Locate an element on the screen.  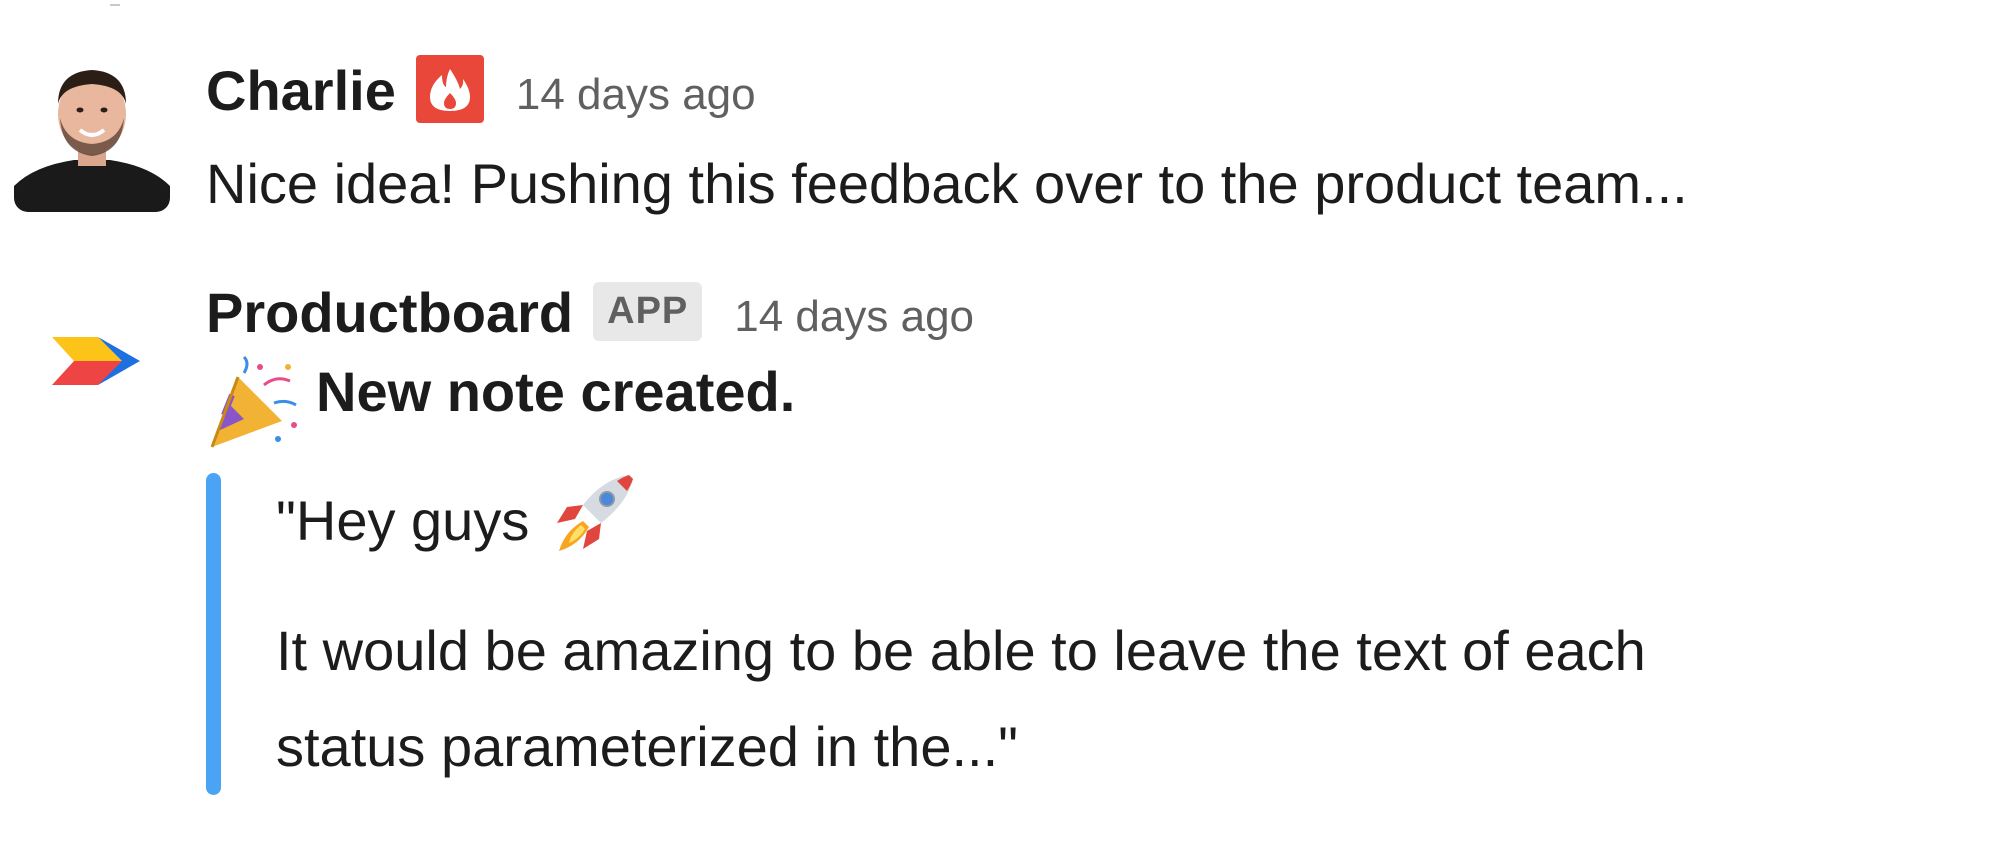
divider-stub is located at coordinates (115, 3).